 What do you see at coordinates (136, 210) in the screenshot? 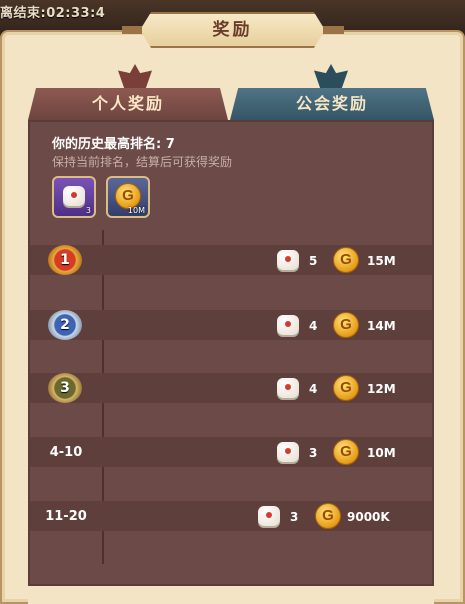
I see `reward-count: 10M` at bounding box center [136, 210].